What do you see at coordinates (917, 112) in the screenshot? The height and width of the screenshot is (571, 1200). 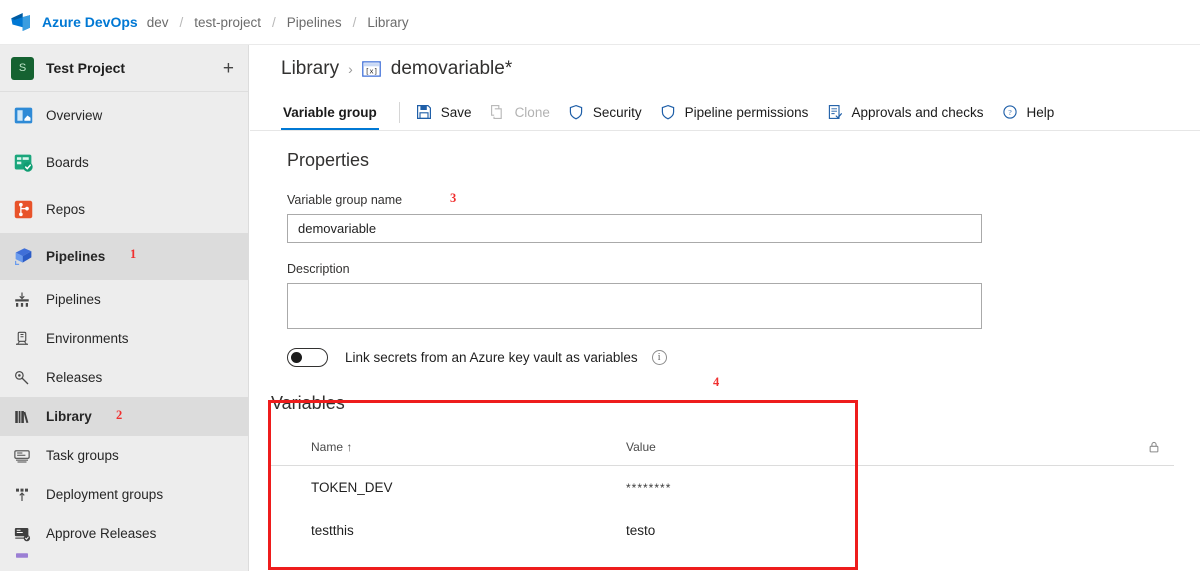 I see `approvals-and-checks-label: Approvals and checks` at bounding box center [917, 112].